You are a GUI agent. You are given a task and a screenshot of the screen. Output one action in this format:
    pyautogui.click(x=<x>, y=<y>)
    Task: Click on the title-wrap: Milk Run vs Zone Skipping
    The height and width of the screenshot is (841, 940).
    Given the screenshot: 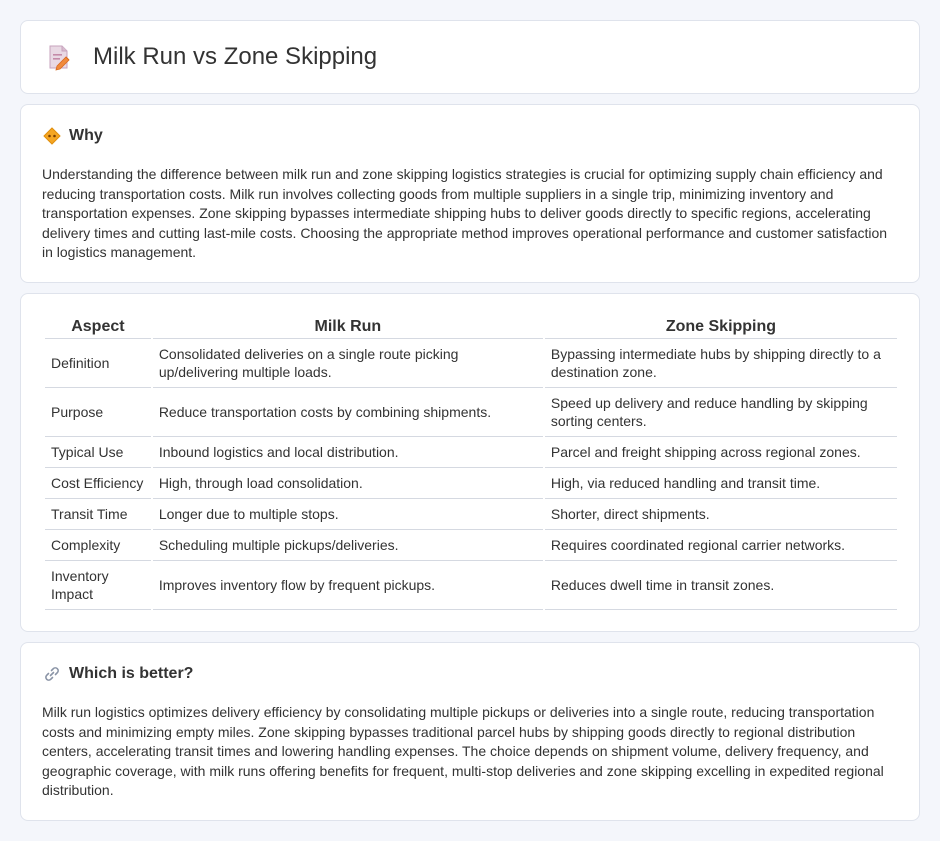 What is the action you would take?
    pyautogui.click(x=211, y=57)
    